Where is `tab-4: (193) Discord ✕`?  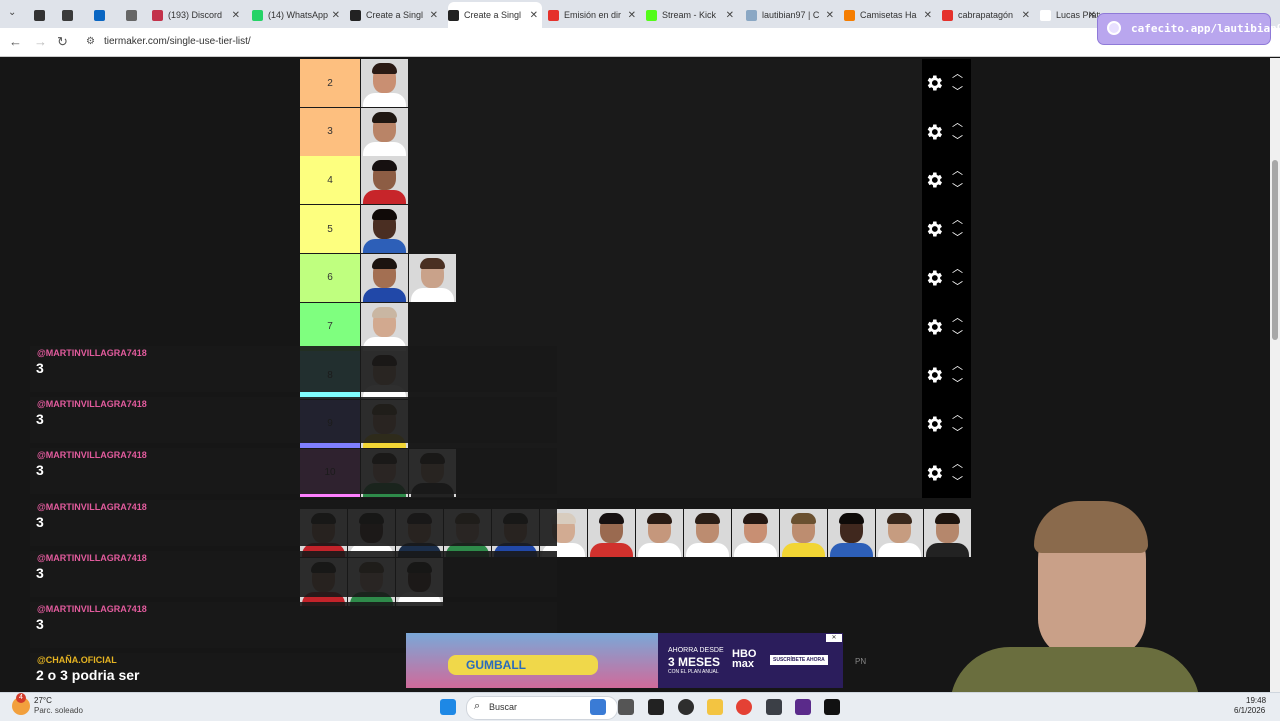 tab-4: (193) Discord ✕ is located at coordinates (198, 15).